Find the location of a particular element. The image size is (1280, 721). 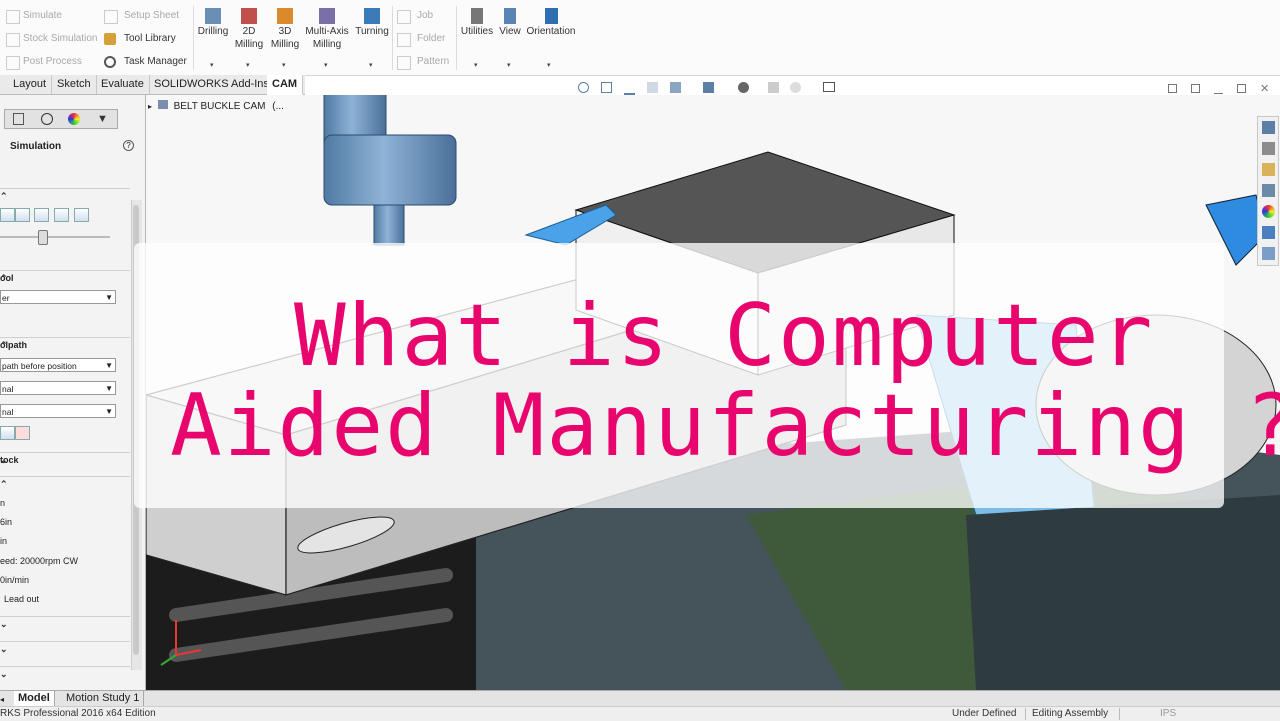

section-stock-header: tock ⌄ is located at coordinates (65, 460).